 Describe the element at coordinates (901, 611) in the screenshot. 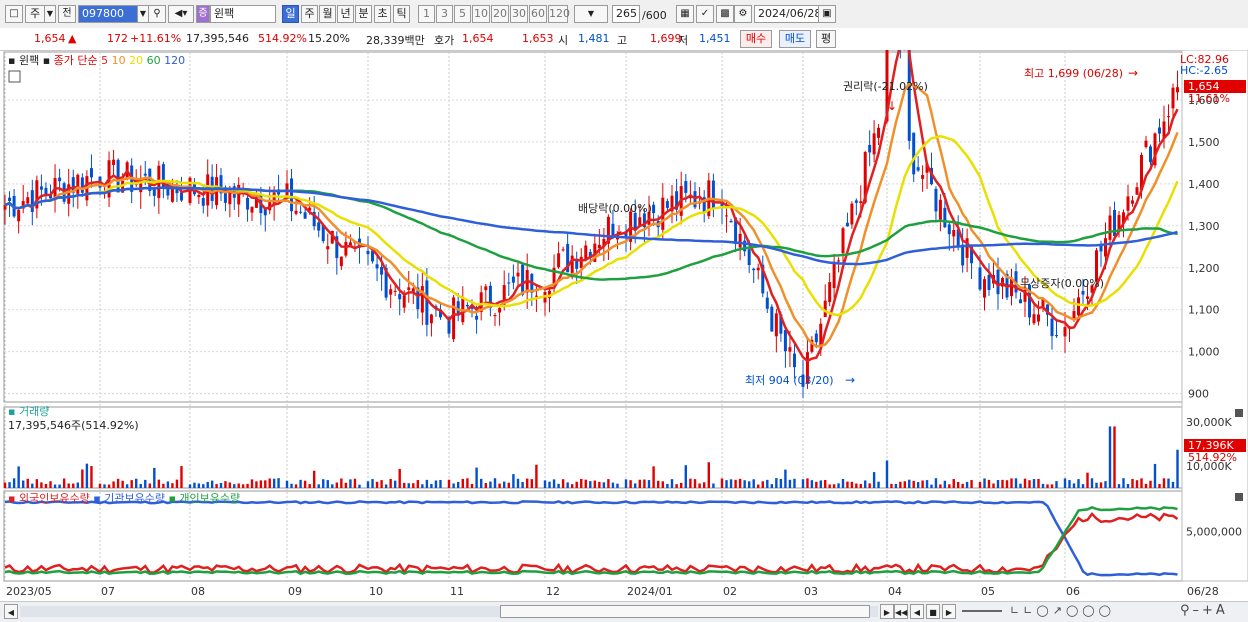

I see `rewind-icon: ◀◀` at that location.